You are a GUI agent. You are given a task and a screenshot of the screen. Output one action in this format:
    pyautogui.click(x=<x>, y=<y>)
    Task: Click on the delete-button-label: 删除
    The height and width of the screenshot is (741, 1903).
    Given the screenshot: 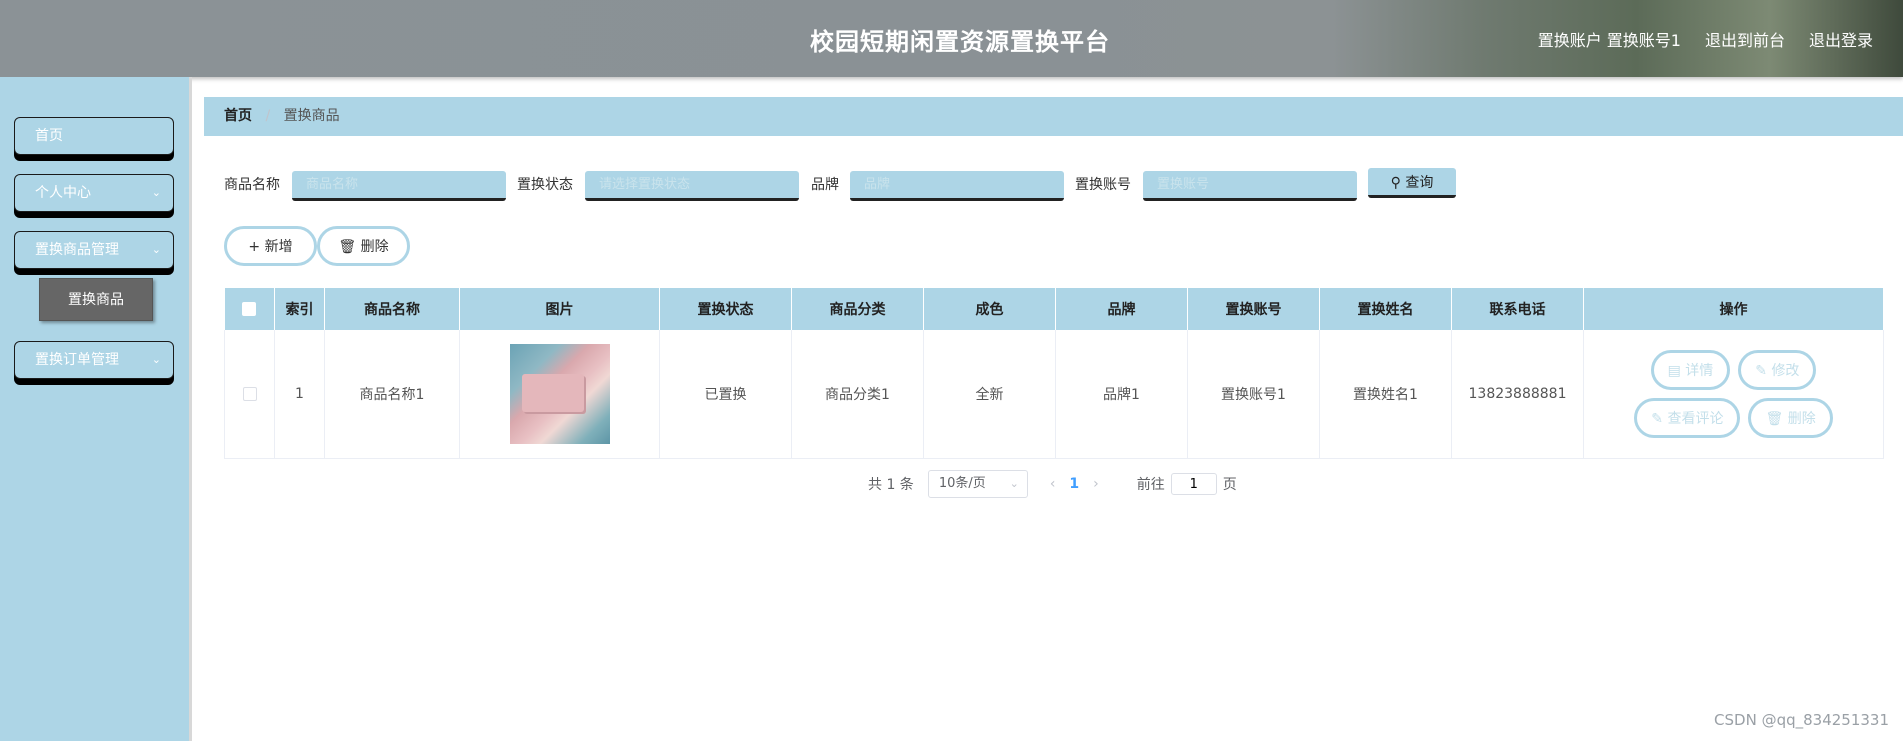 What is the action you would take?
    pyautogui.click(x=374, y=247)
    